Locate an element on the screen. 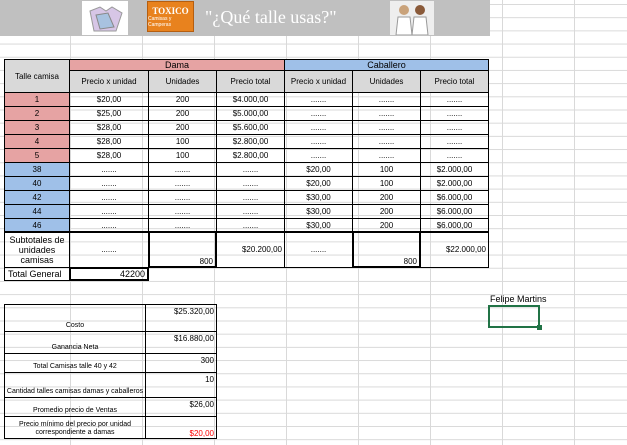 The width and height of the screenshot is (627, 445). size-cell: 38 is located at coordinates (37, 169).